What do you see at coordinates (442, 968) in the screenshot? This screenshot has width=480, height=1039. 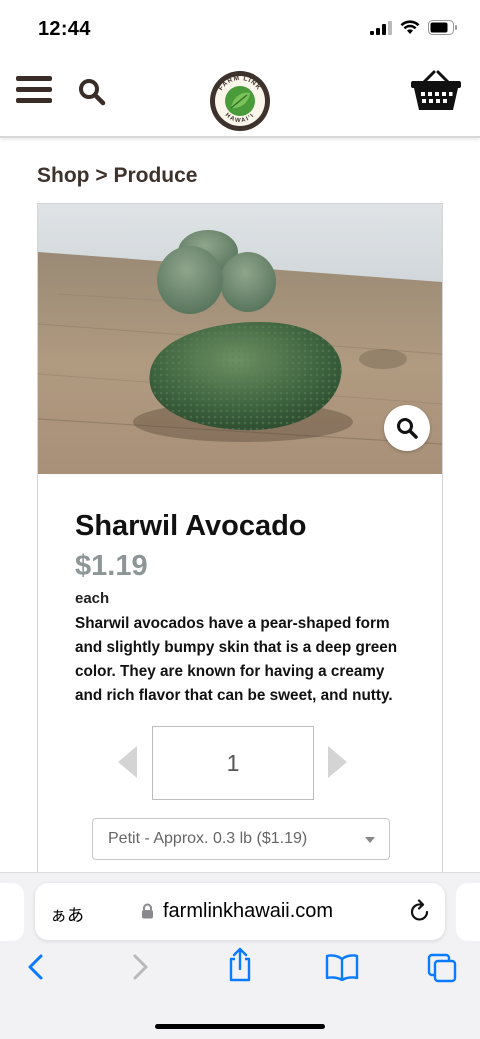 I see `tabs-icon` at bounding box center [442, 968].